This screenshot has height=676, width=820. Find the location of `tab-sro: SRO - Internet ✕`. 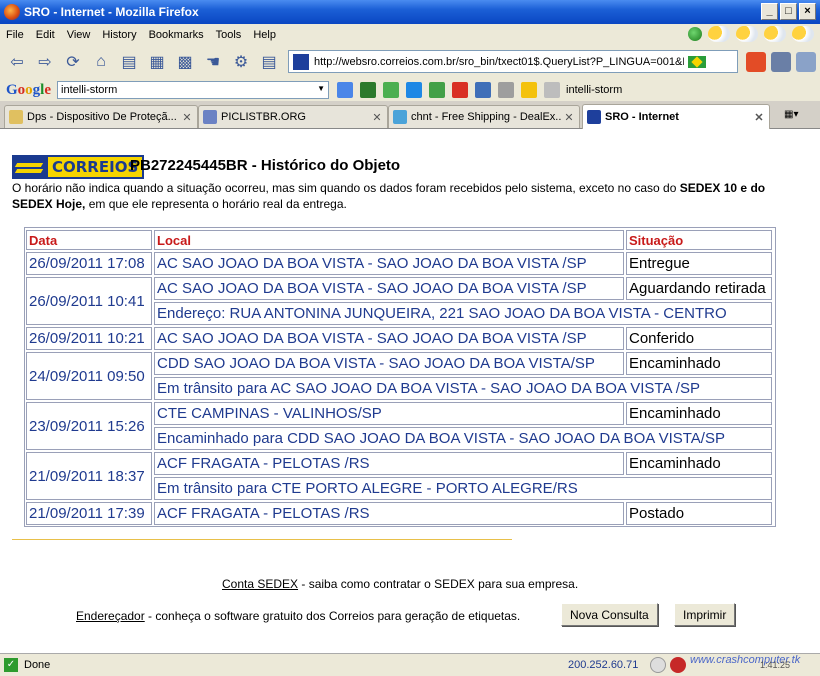

tab-sro: SRO - Internet ✕ is located at coordinates (676, 116).